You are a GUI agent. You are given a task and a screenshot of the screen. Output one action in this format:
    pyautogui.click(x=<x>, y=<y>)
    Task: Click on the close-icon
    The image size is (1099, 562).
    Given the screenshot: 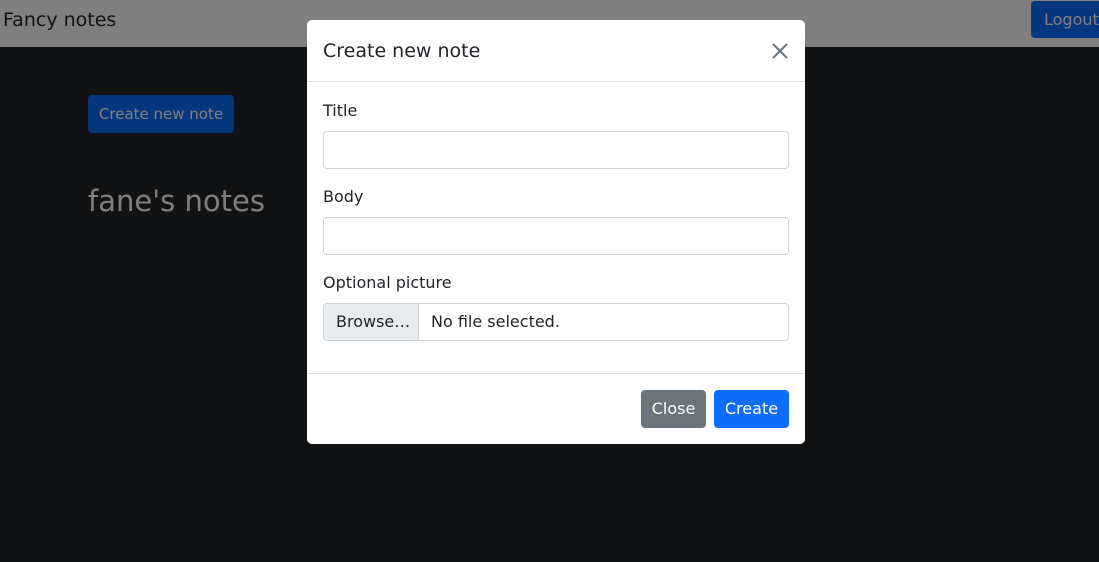 What is the action you would take?
    pyautogui.click(x=780, y=51)
    